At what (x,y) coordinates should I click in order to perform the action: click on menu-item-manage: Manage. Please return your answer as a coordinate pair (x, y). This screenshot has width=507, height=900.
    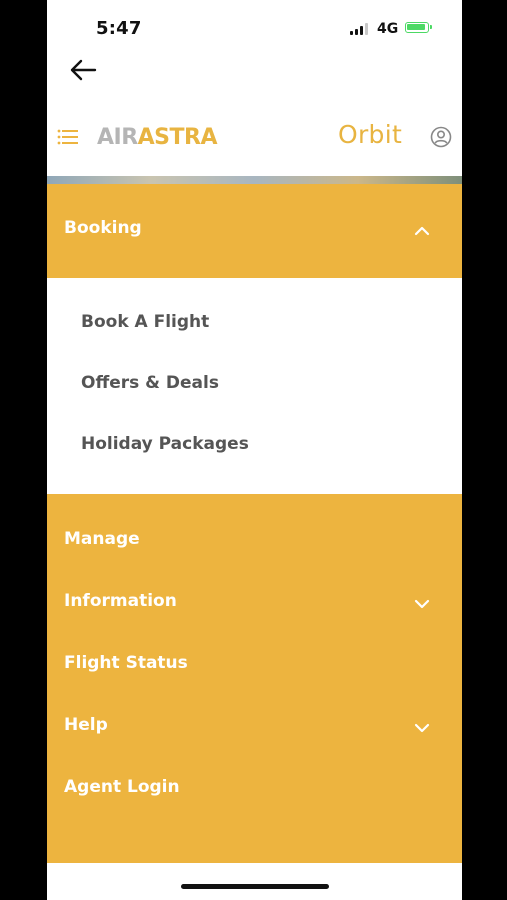
    Looking at the image, I should click on (102, 539).